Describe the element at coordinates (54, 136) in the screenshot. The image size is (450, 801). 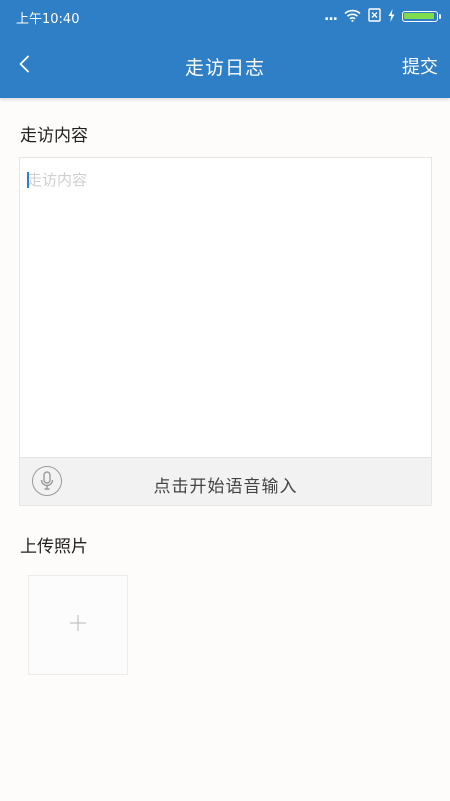
I see `visit-content-label: 走访内容` at that location.